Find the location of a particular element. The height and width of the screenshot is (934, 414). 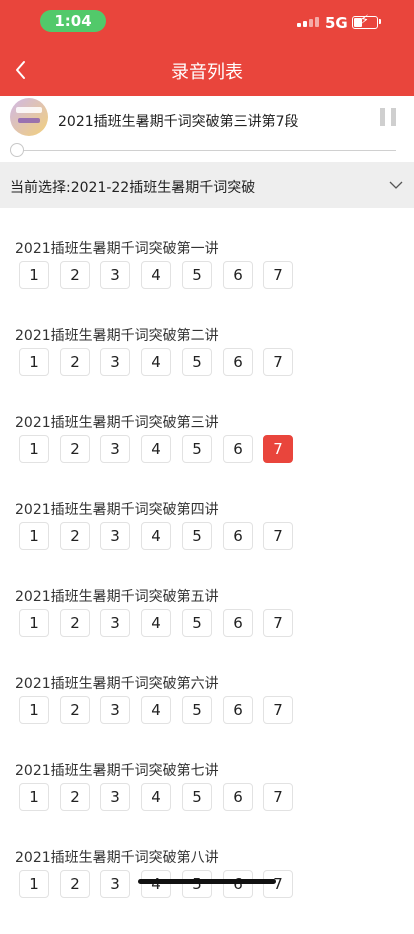

course-selector: 当前选择:2021-22插班生暑期千词突破 is located at coordinates (207, 185).